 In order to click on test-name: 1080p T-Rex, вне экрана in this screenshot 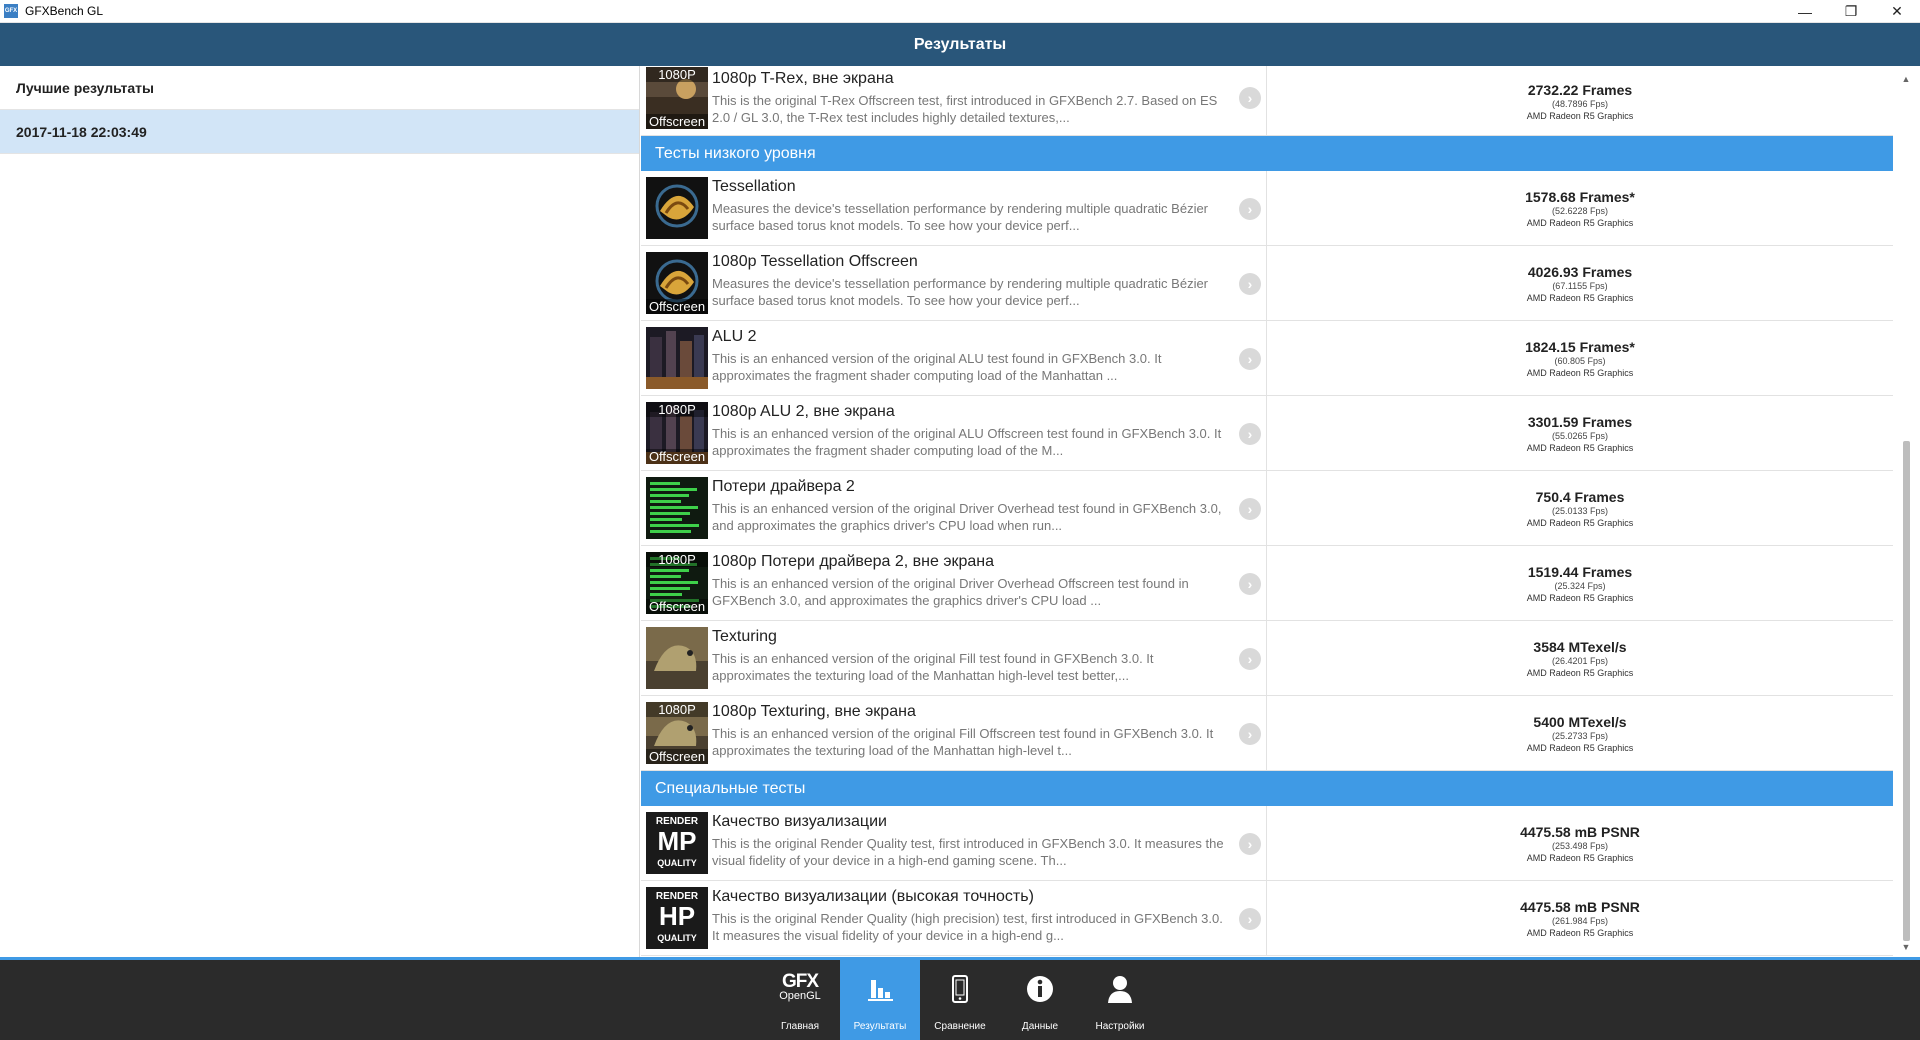, I will do `click(803, 78)`.